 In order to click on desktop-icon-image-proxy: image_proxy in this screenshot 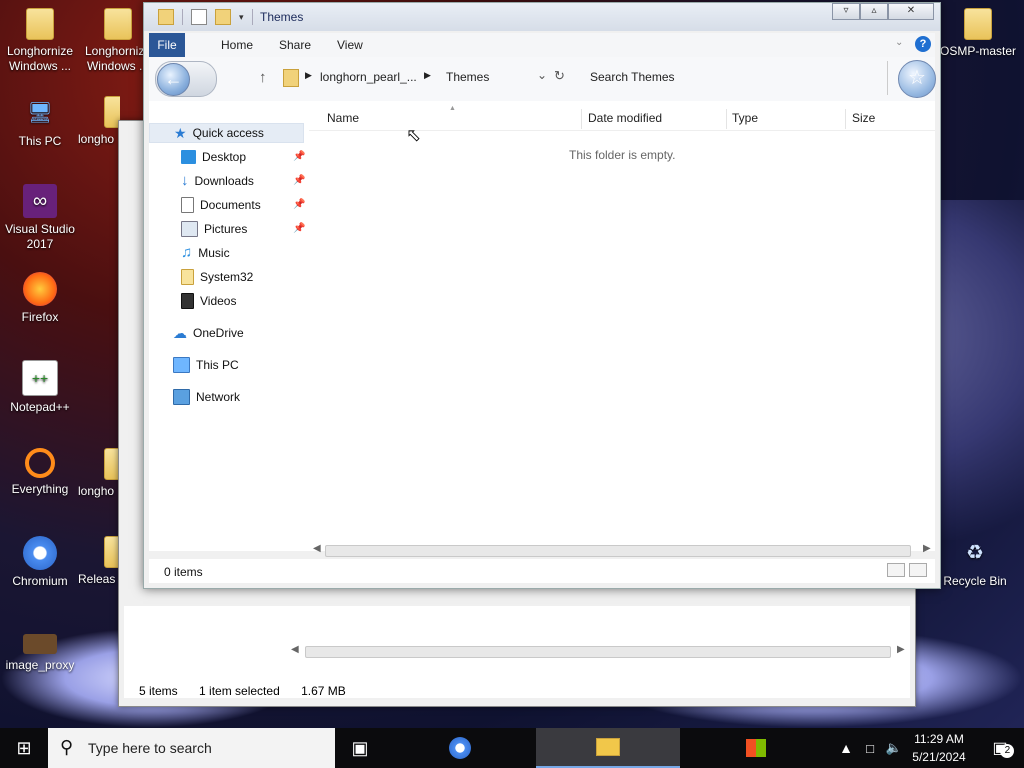, I will do `click(40, 649)`.